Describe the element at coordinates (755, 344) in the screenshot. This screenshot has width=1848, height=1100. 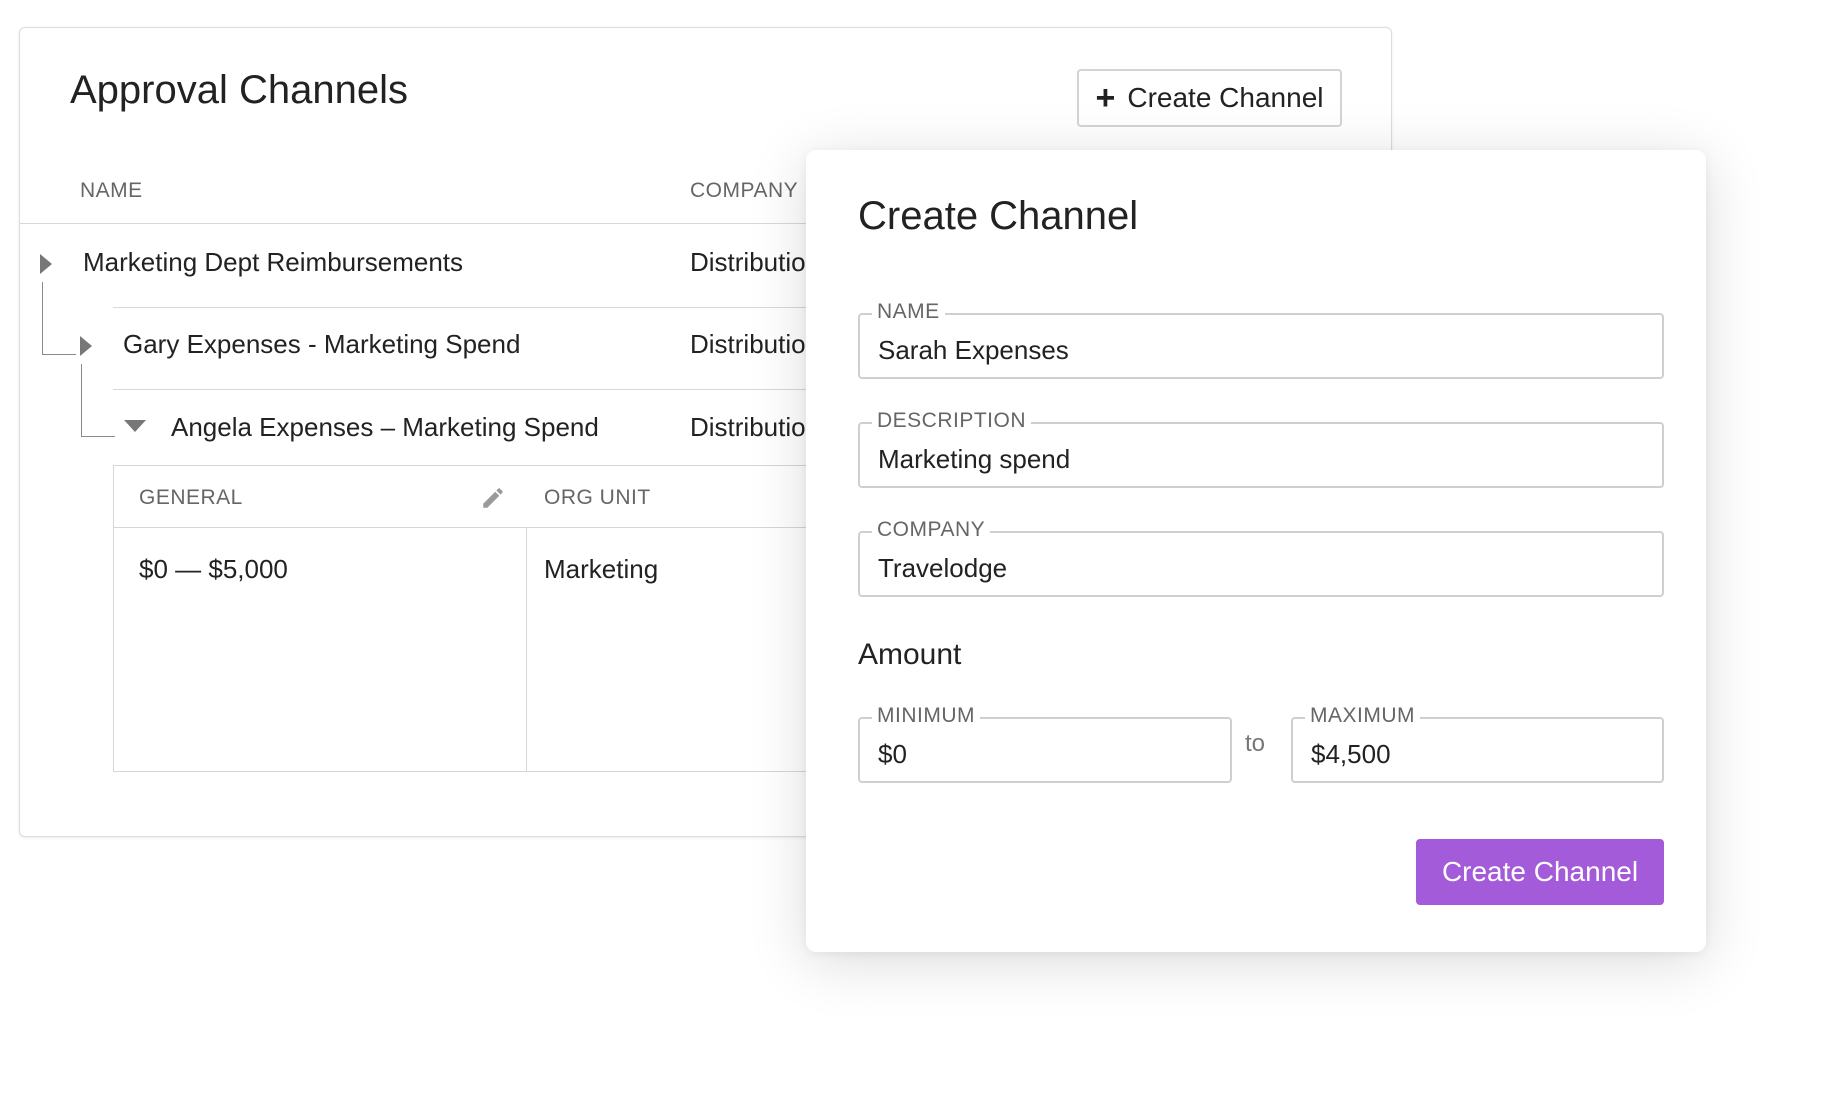
I see `row-2-company: Distribution` at that location.